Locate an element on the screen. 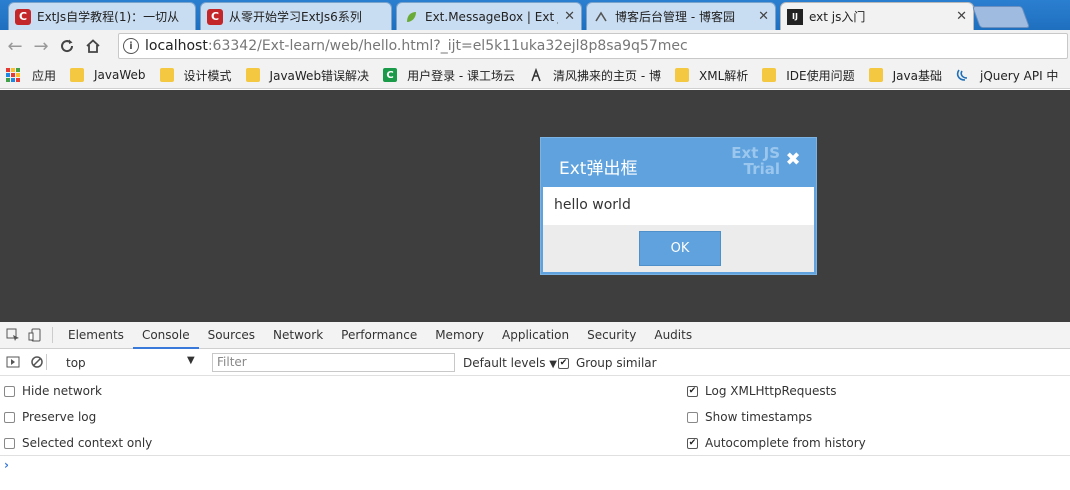 The image size is (1070, 490). context-selector: top ▼ is located at coordinates (131, 362).